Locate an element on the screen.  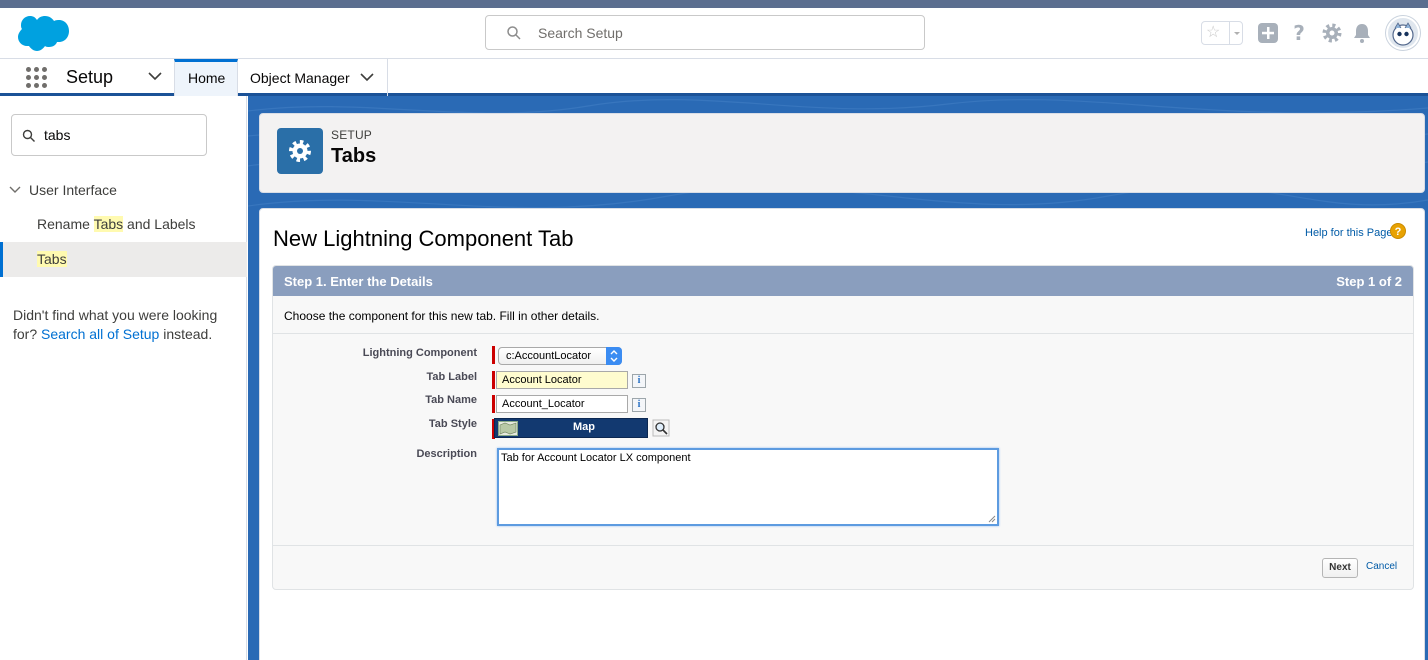
tree-node-user-interface: User Interface is located at coordinates (123, 191).